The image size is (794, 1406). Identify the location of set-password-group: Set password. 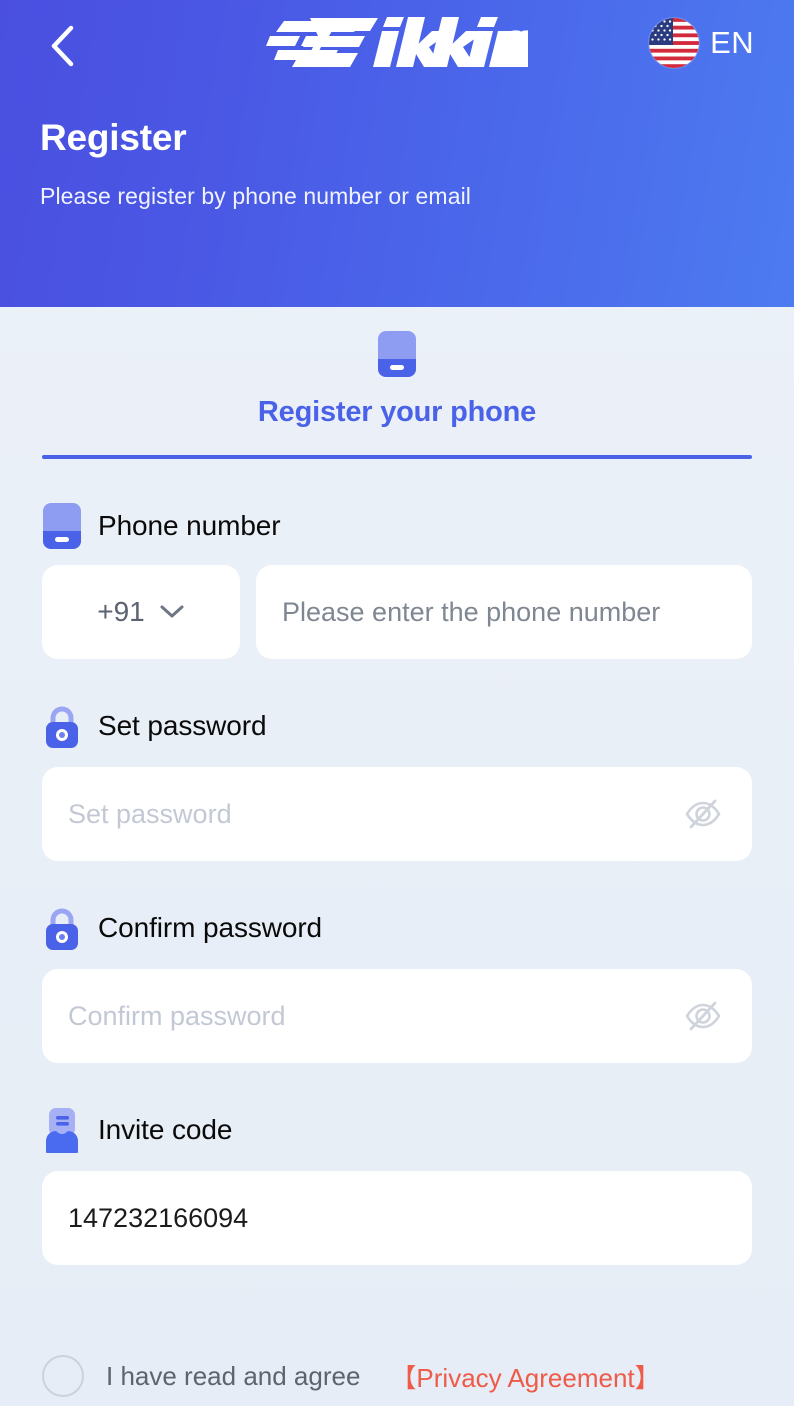
(397, 782).